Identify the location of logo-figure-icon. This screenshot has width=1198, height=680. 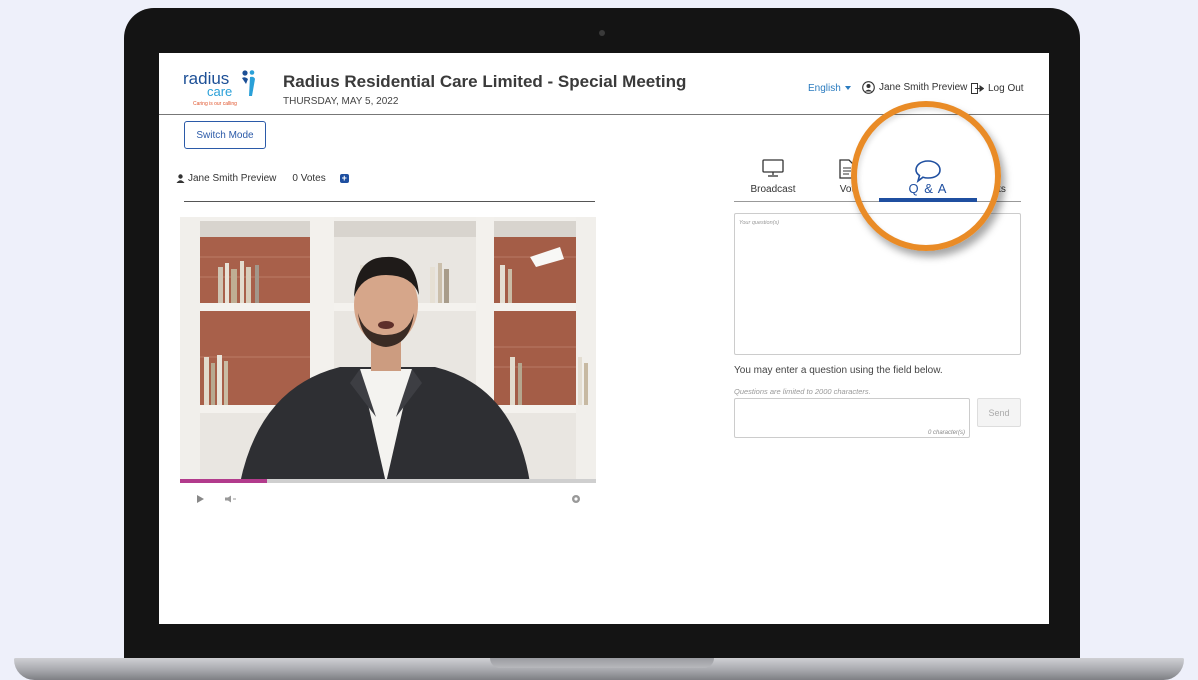
(248, 83).